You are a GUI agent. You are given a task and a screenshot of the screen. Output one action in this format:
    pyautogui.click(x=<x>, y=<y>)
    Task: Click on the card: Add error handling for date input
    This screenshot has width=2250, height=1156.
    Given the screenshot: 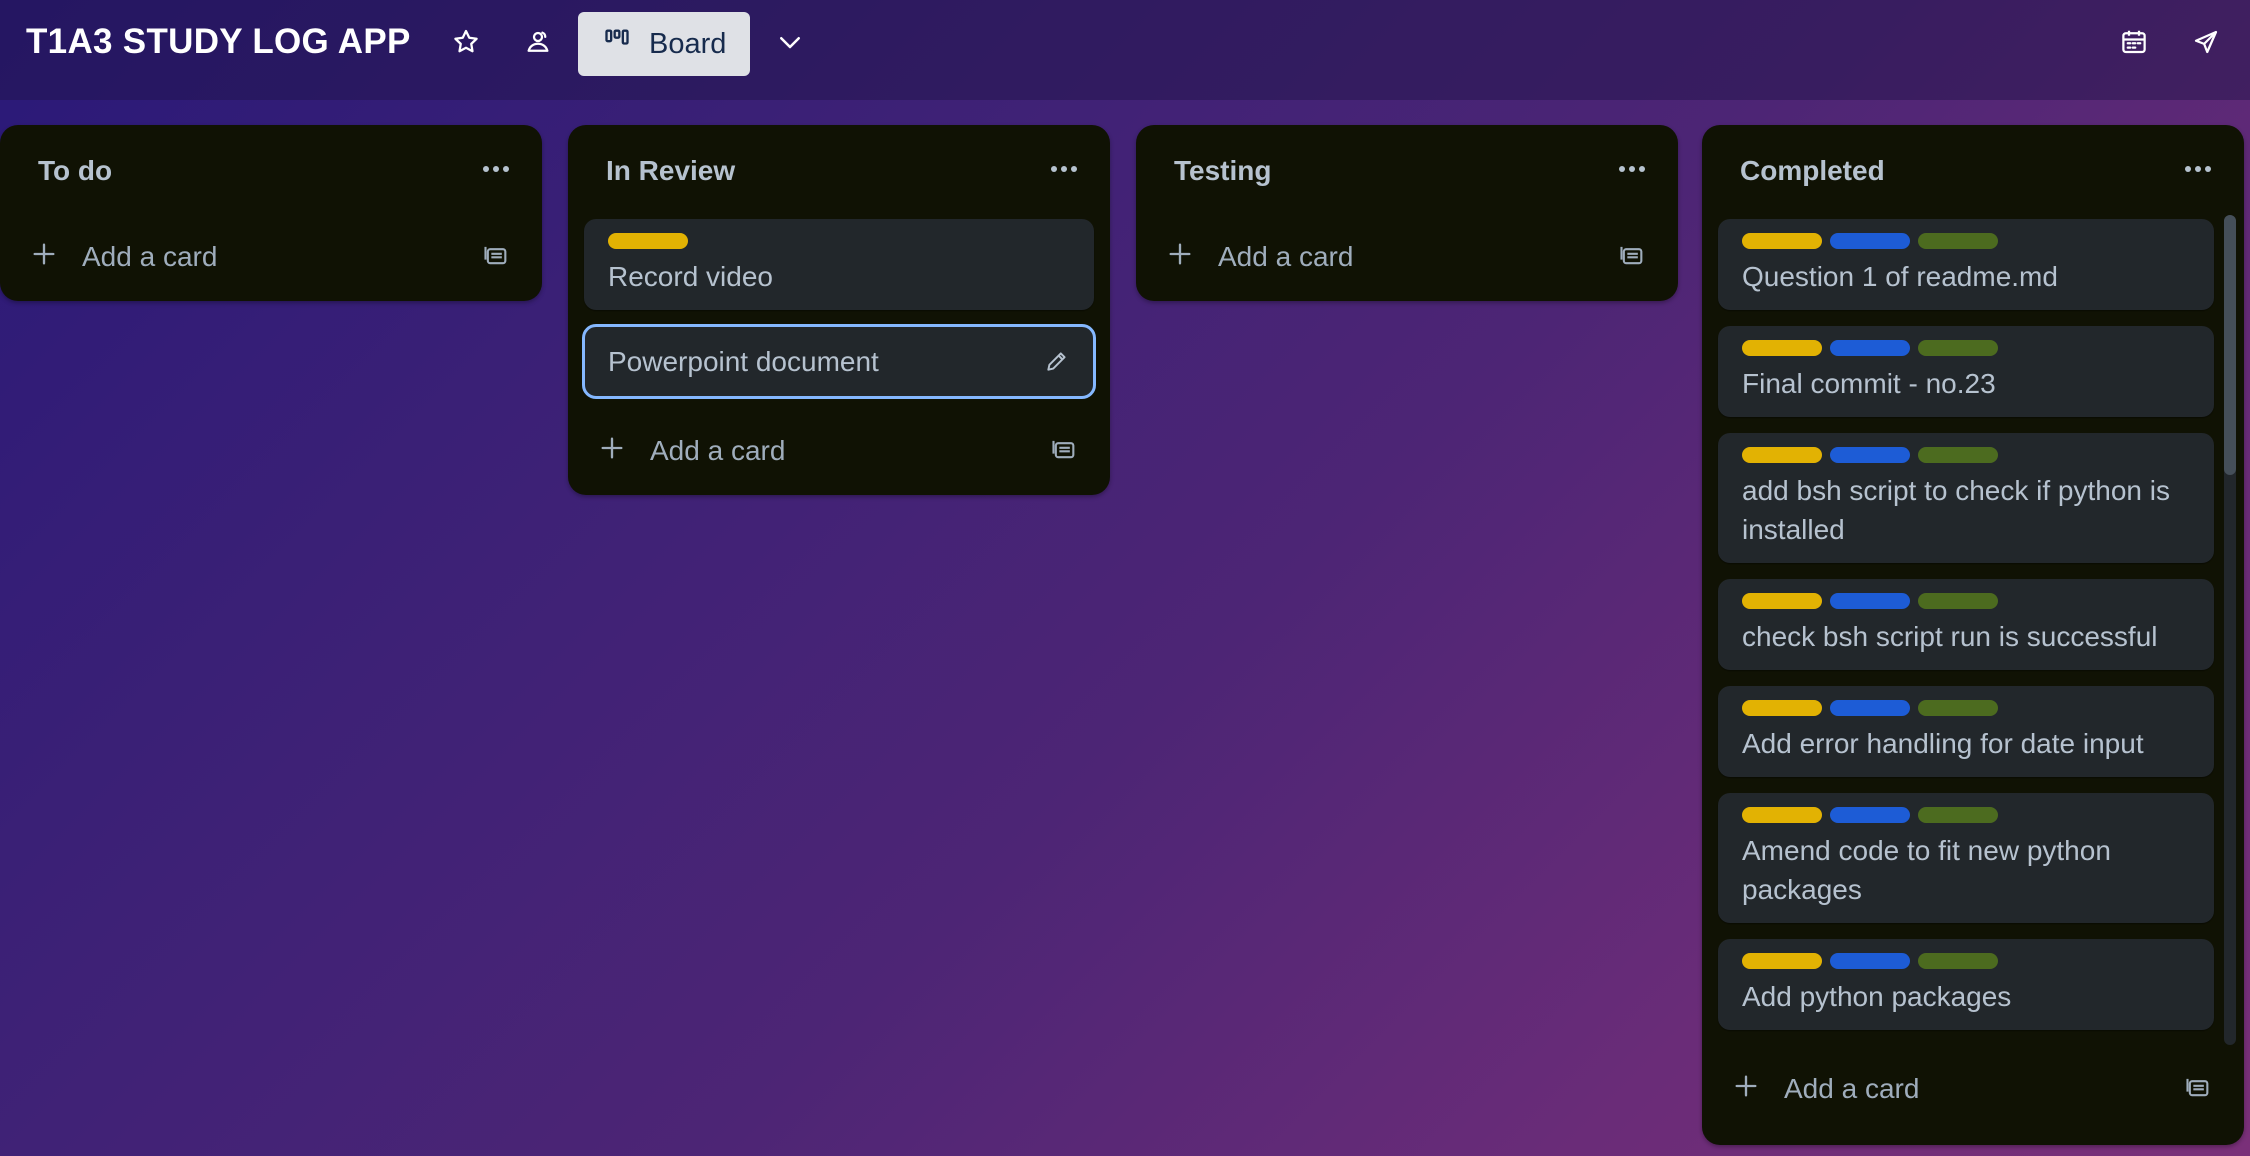 What is the action you would take?
    pyautogui.click(x=1966, y=731)
    